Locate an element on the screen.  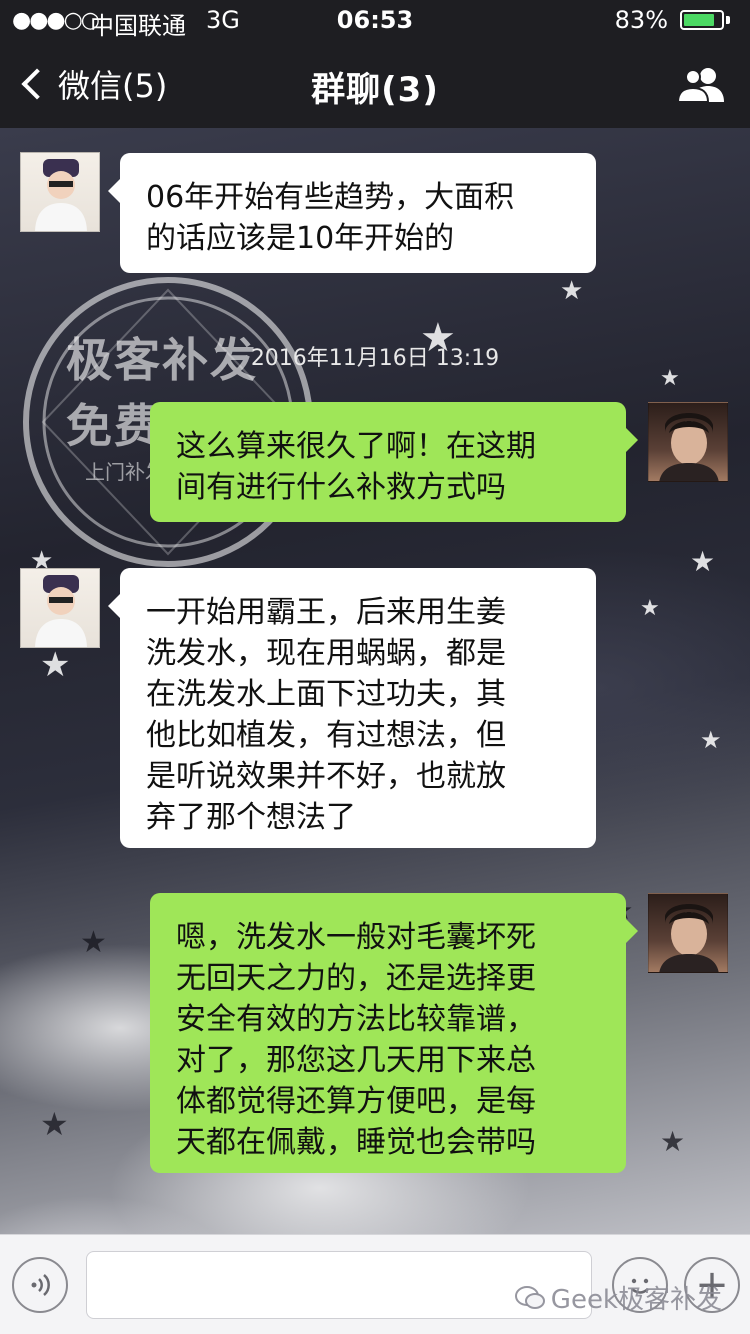
group-members-icon is located at coordinates (701, 84).